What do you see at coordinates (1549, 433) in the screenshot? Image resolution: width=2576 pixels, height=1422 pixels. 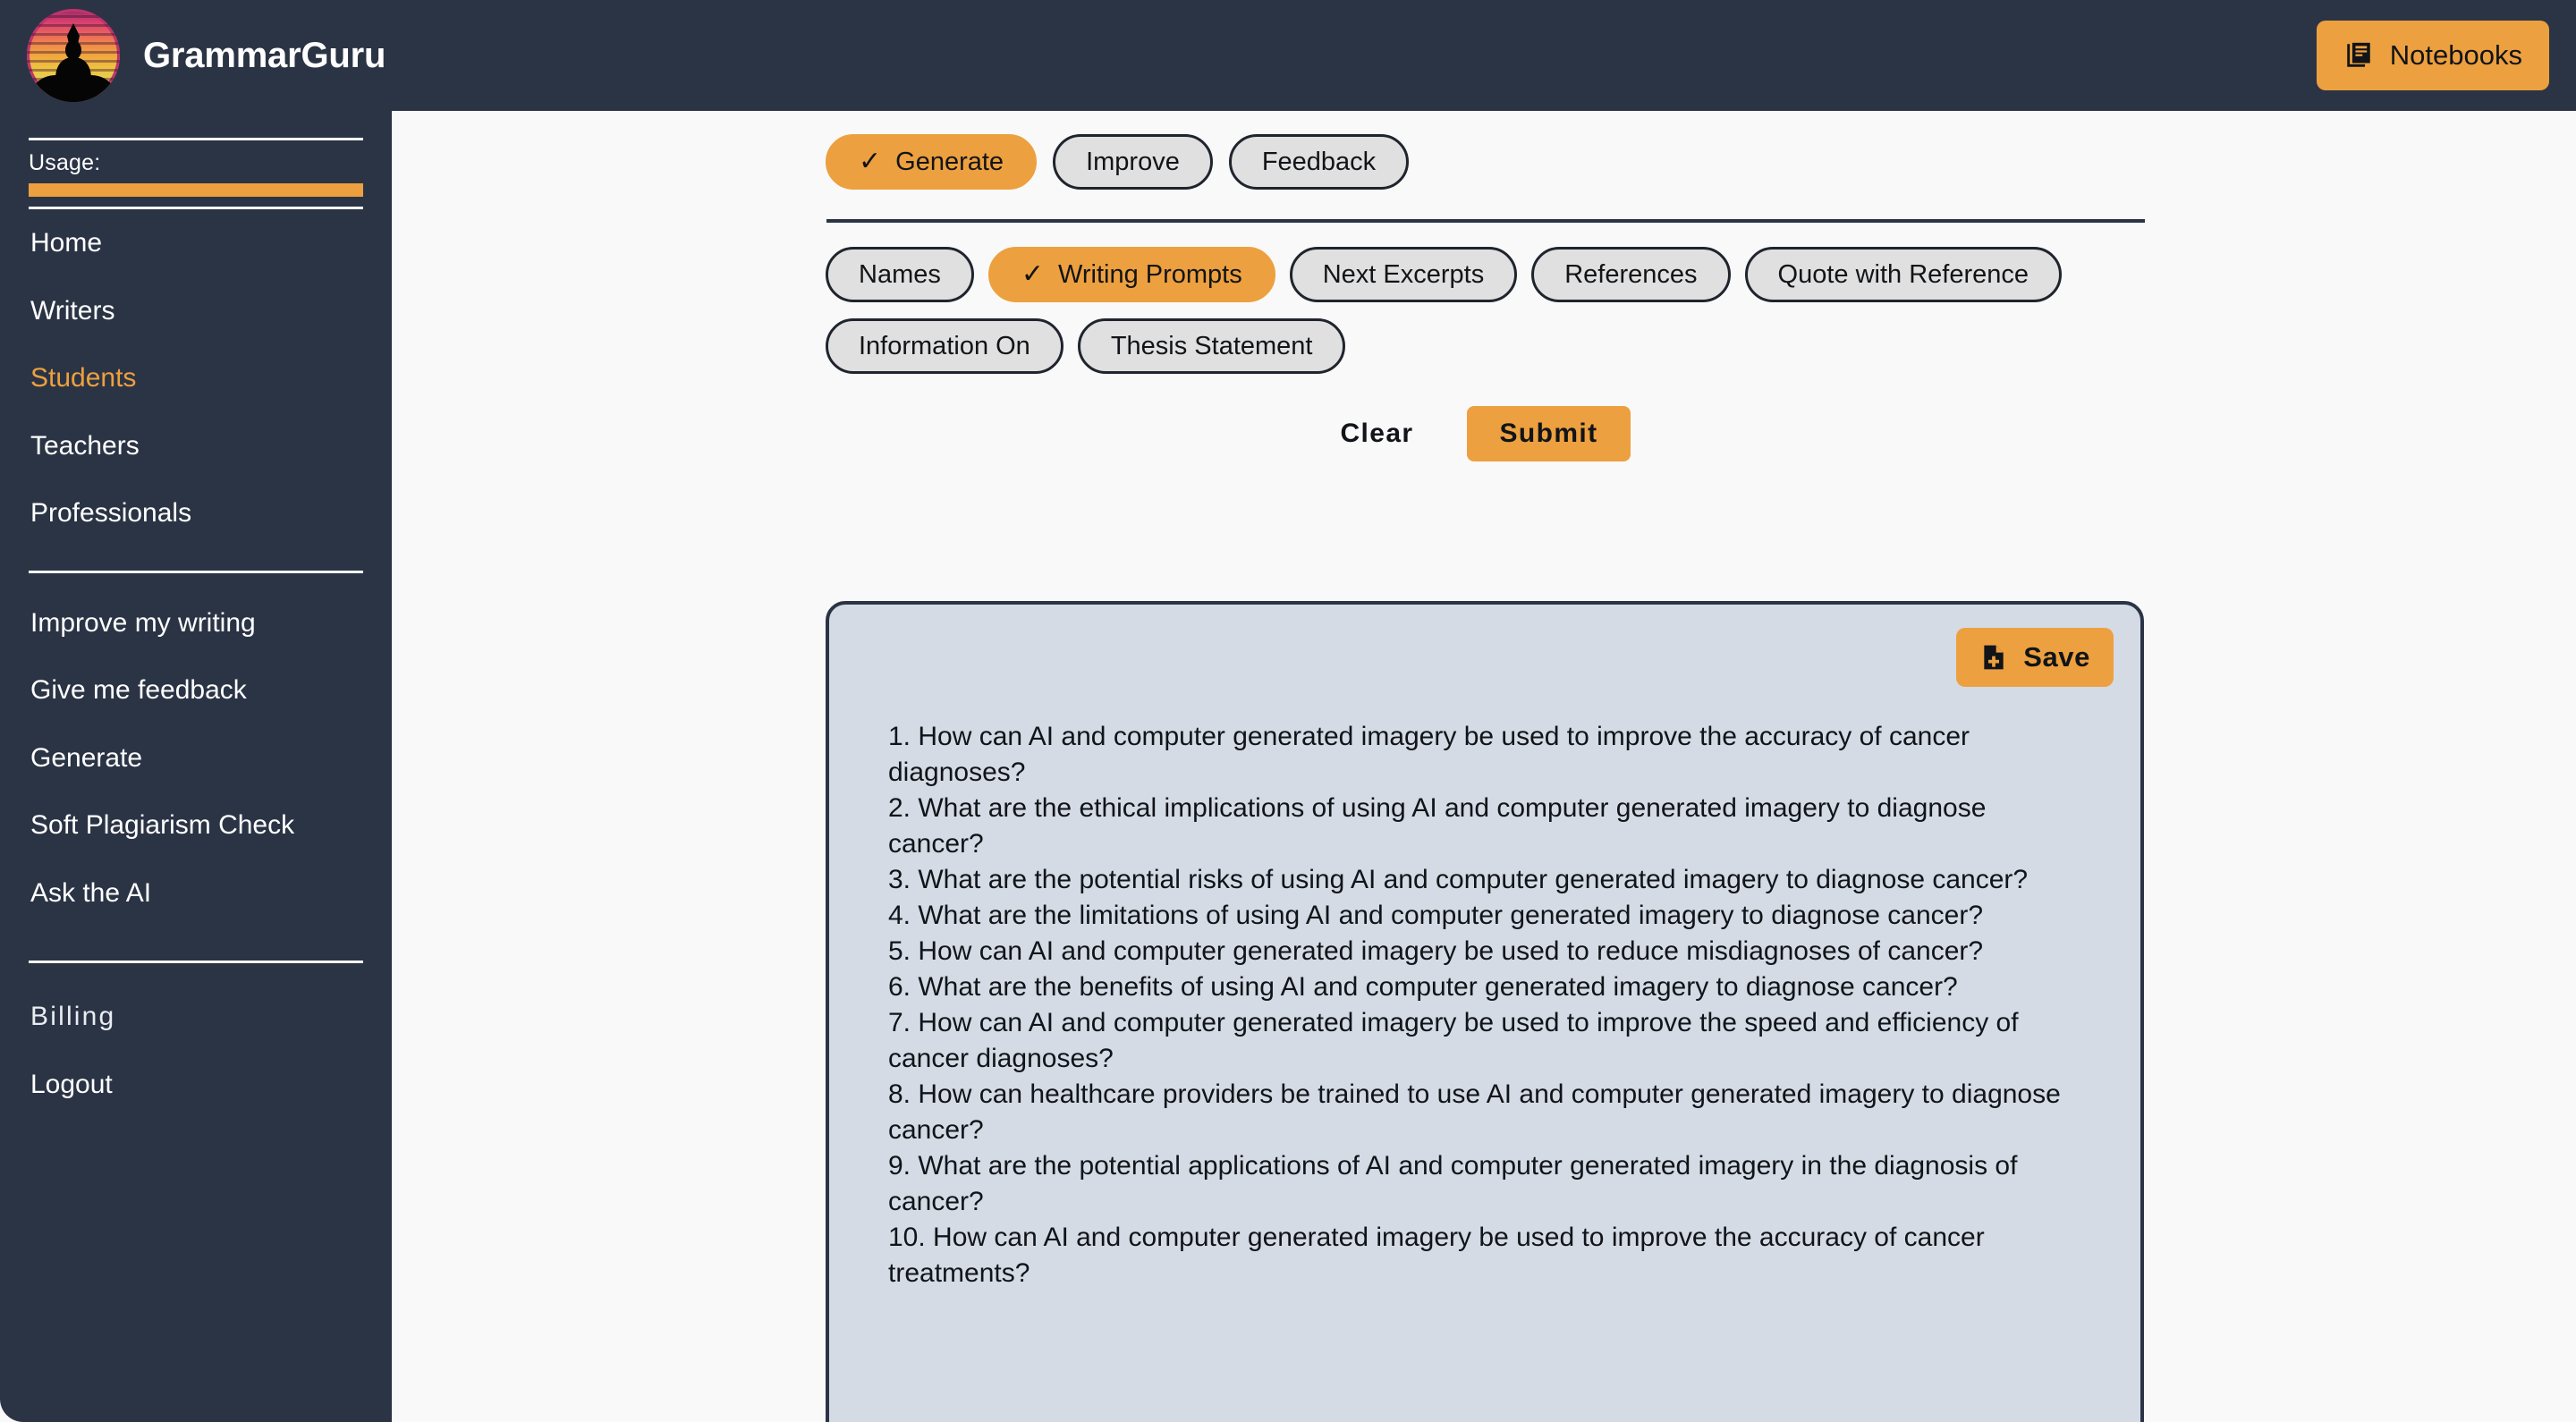 I see `submit-button: Submit` at bounding box center [1549, 433].